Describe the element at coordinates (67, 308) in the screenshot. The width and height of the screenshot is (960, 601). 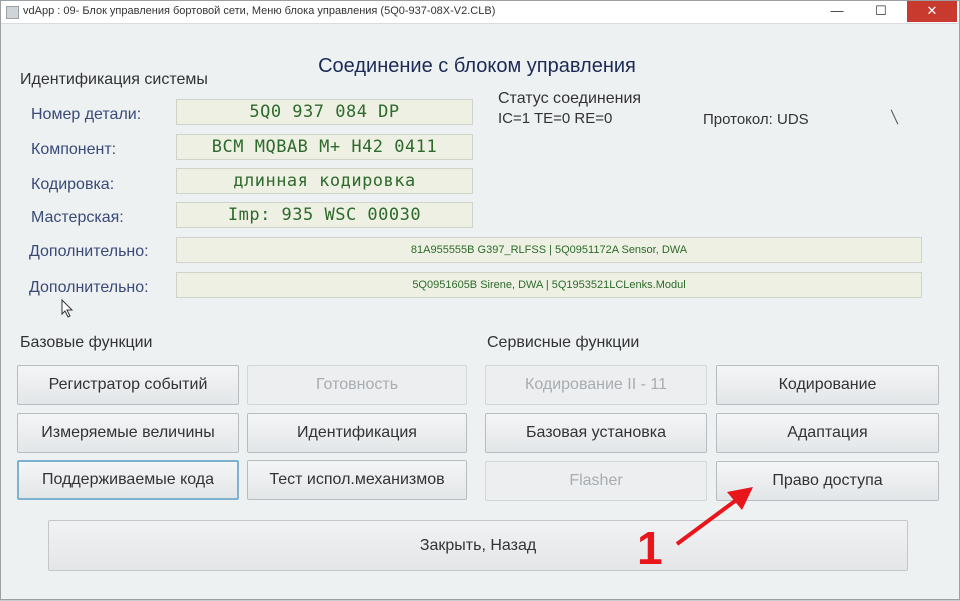
I see `mouse-cursor-icon` at that location.